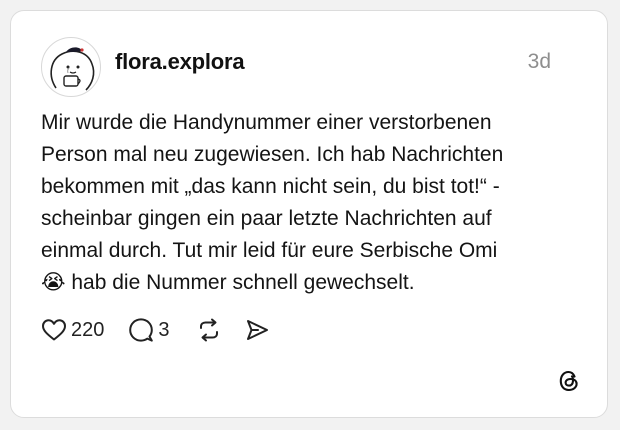 Image resolution: width=620 pixels, height=430 pixels. What do you see at coordinates (180, 62) in the screenshot?
I see `username: flora.explora` at bounding box center [180, 62].